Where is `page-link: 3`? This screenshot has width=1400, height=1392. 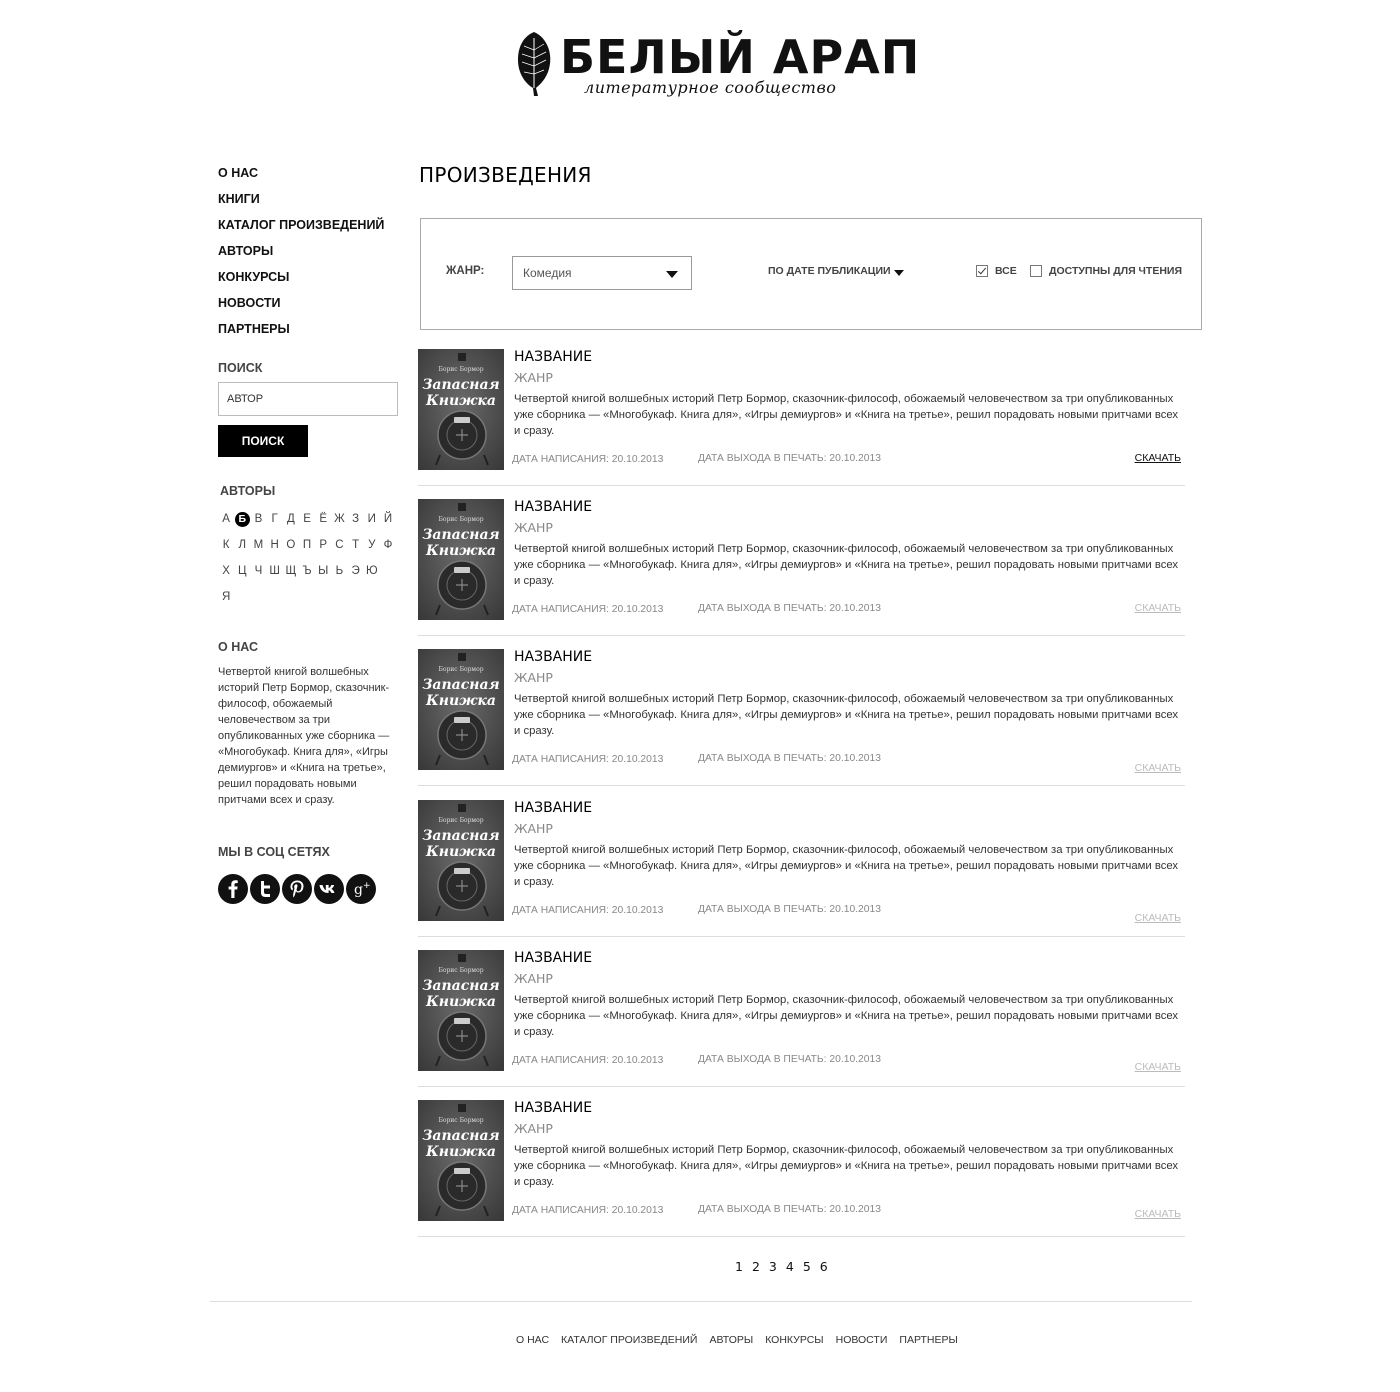
page-link: 3 is located at coordinates (773, 1266).